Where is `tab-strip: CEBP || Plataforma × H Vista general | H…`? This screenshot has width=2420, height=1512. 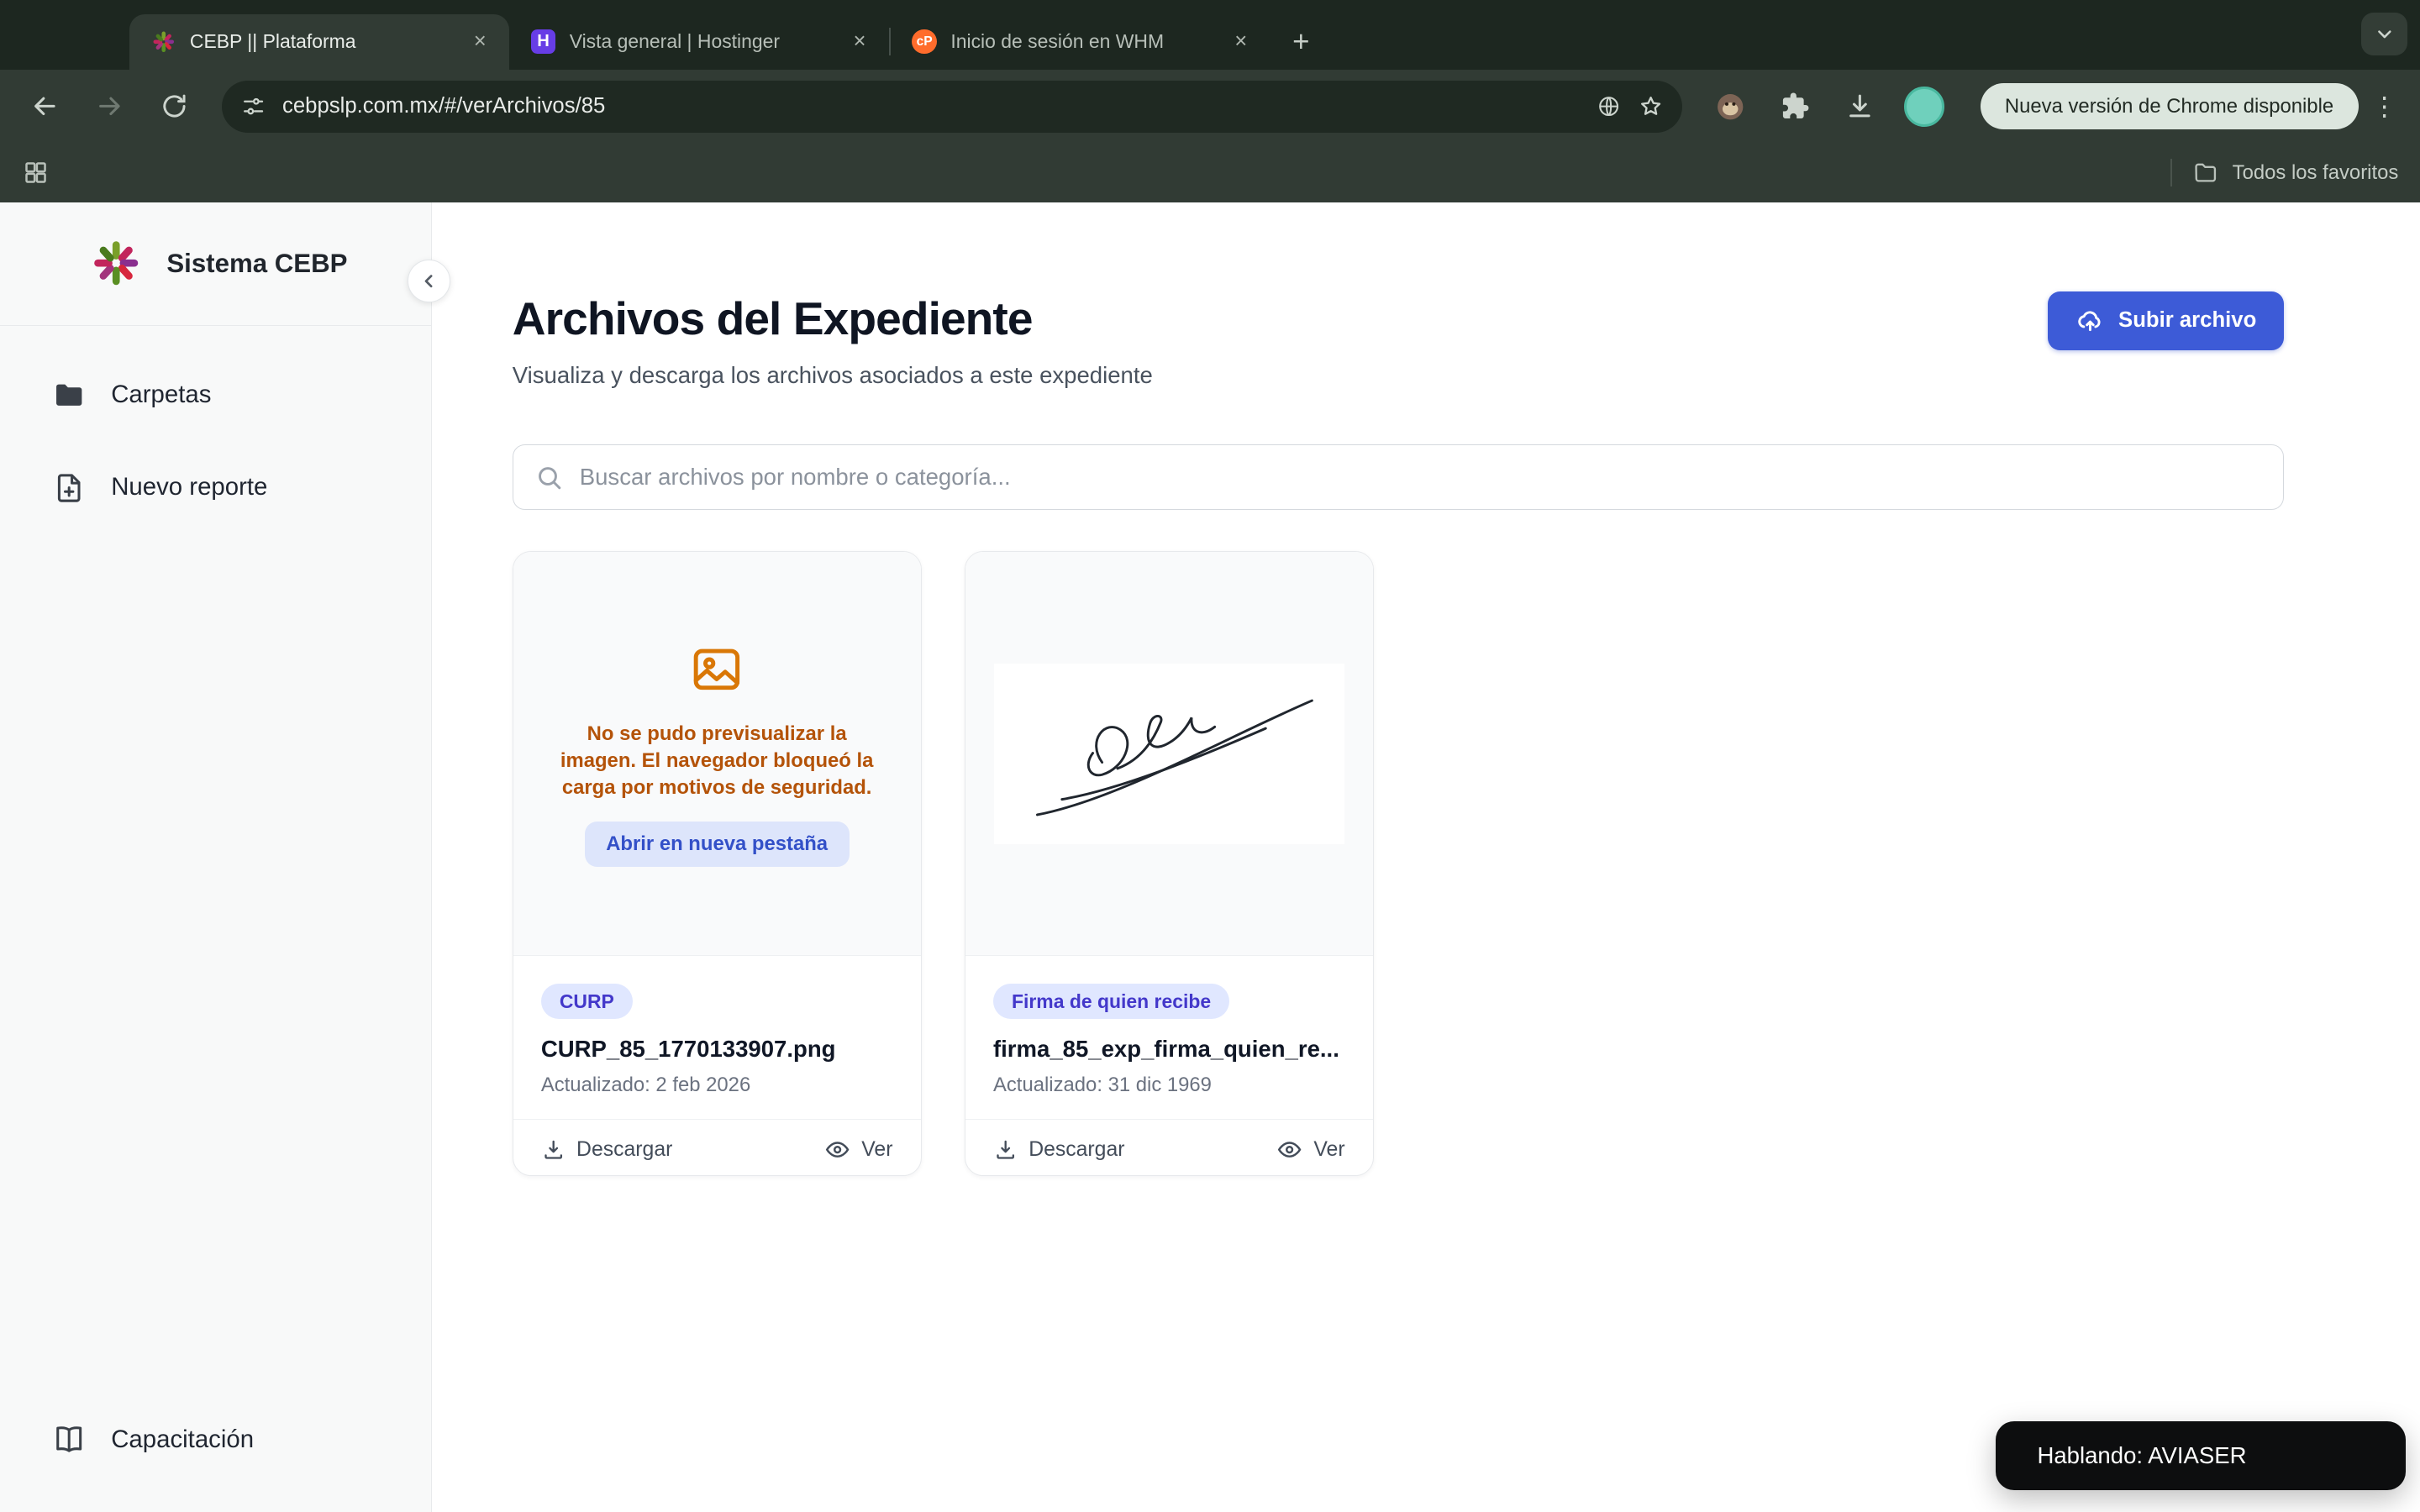 tab-strip: CEBP || Plataforma × H Vista general | H… is located at coordinates (1210, 35).